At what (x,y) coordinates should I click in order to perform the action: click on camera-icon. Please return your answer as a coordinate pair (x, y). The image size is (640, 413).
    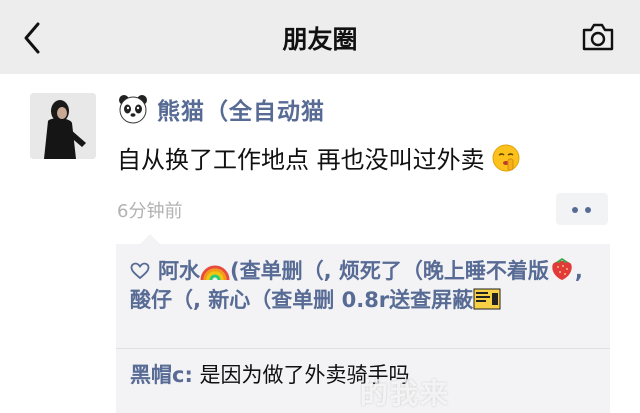
    Looking at the image, I should click on (598, 37).